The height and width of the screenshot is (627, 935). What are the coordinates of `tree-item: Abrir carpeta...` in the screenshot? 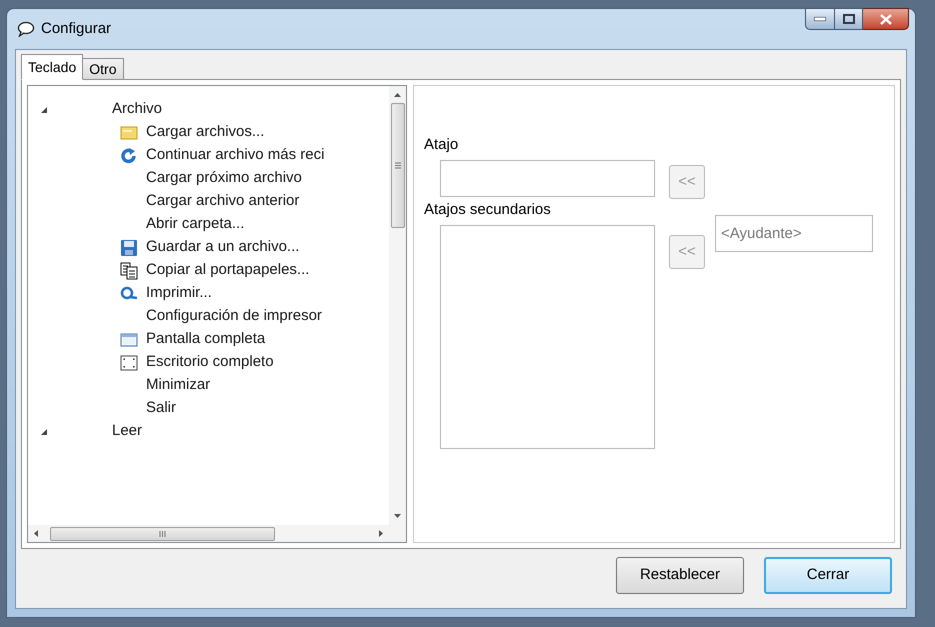 It's located at (195, 224).